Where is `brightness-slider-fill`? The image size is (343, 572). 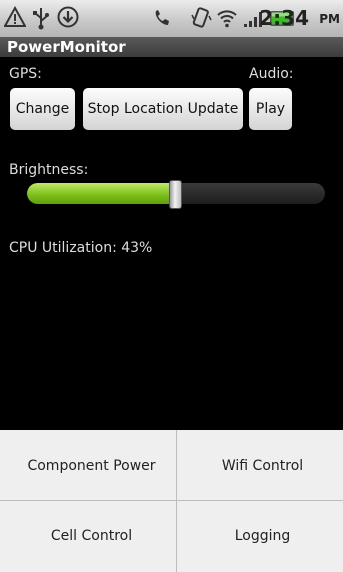 brightness-slider-fill is located at coordinates (101, 193).